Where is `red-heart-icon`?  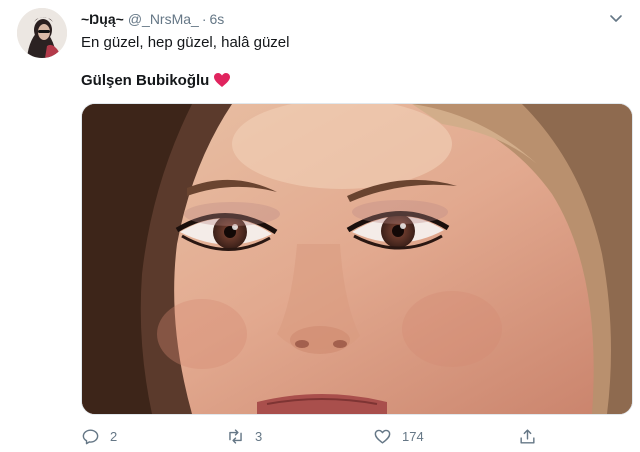
red-heart-icon is located at coordinates (222, 80).